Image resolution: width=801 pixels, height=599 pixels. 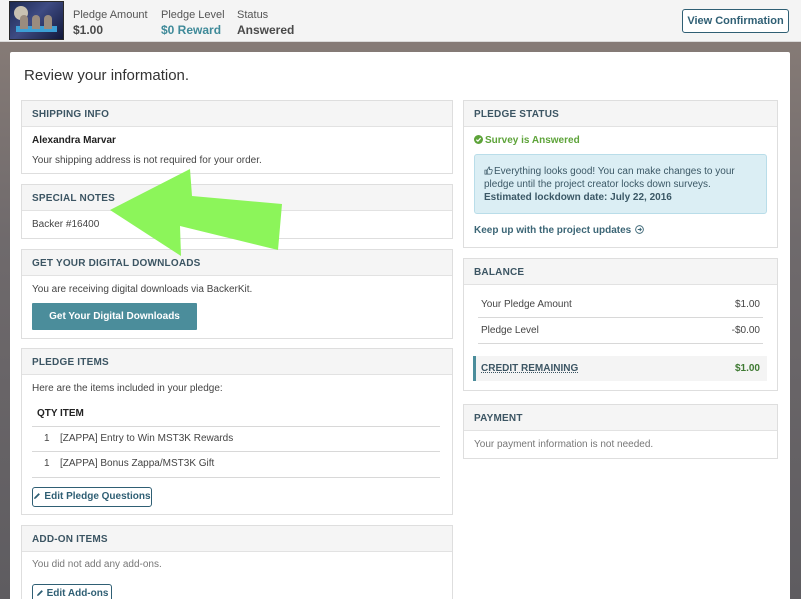 I want to click on edit-addons-label: Edit Add-ons, so click(x=77, y=593).